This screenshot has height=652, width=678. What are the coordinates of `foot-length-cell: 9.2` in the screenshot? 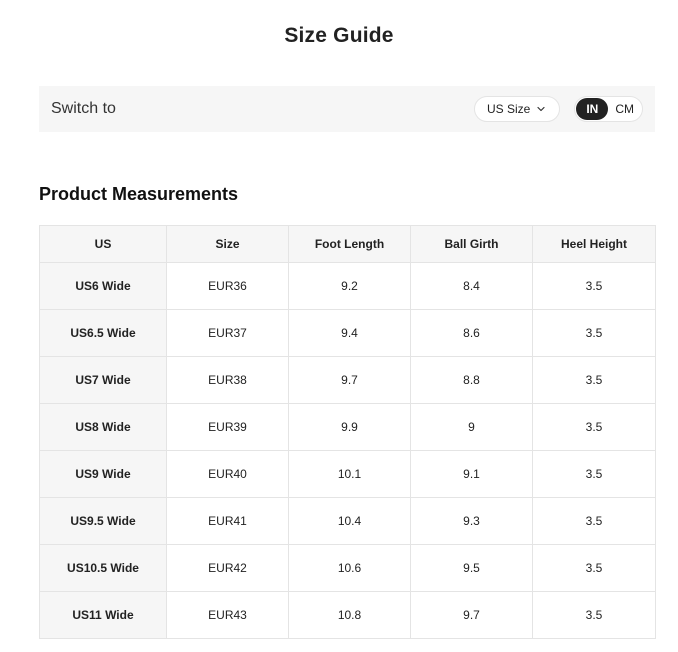 It's located at (349, 286).